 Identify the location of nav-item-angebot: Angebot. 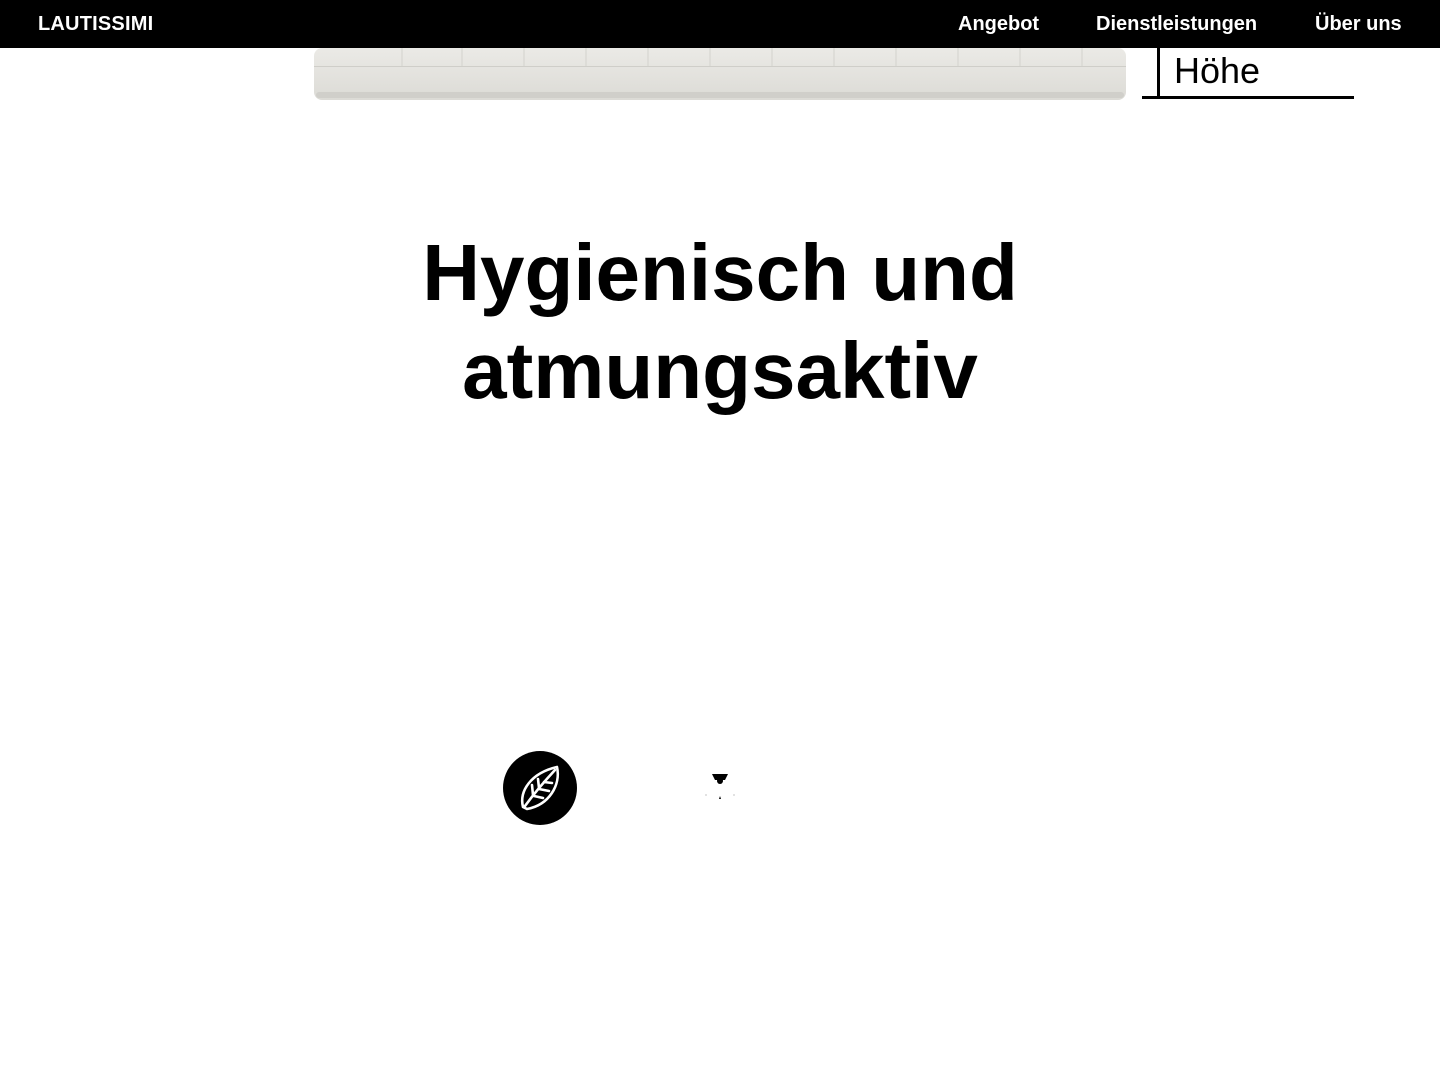
(998, 24).